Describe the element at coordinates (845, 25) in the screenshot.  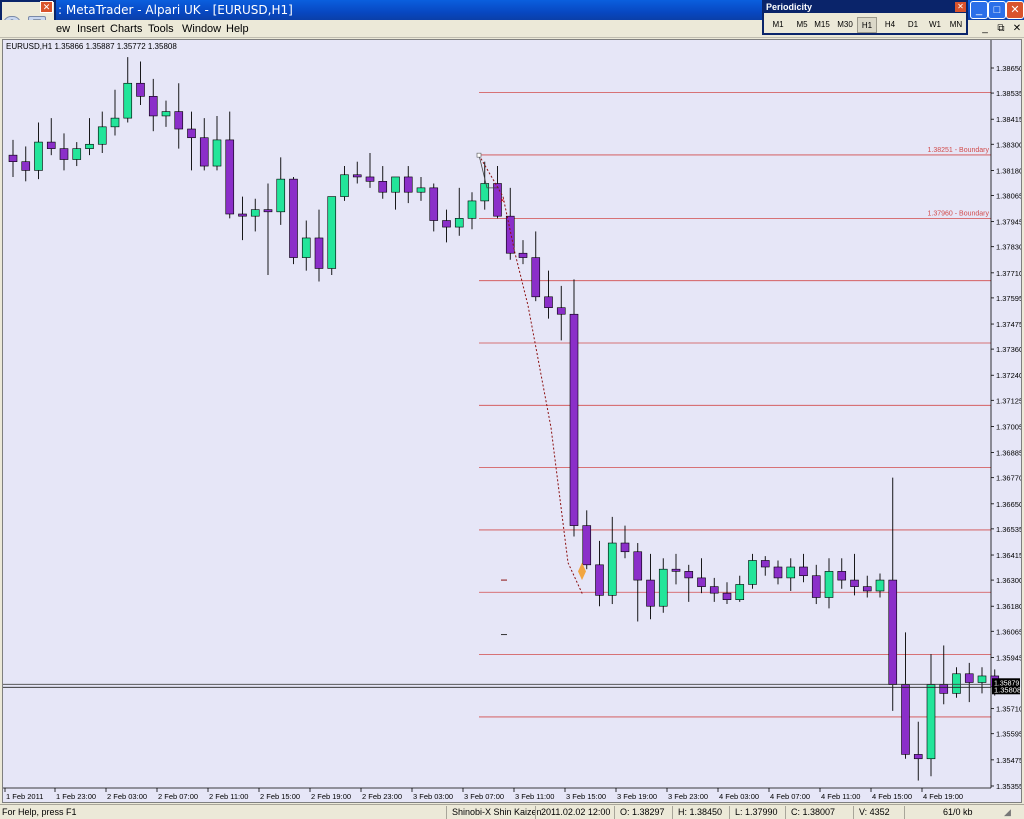
I see `period-button-m30: M30` at that location.